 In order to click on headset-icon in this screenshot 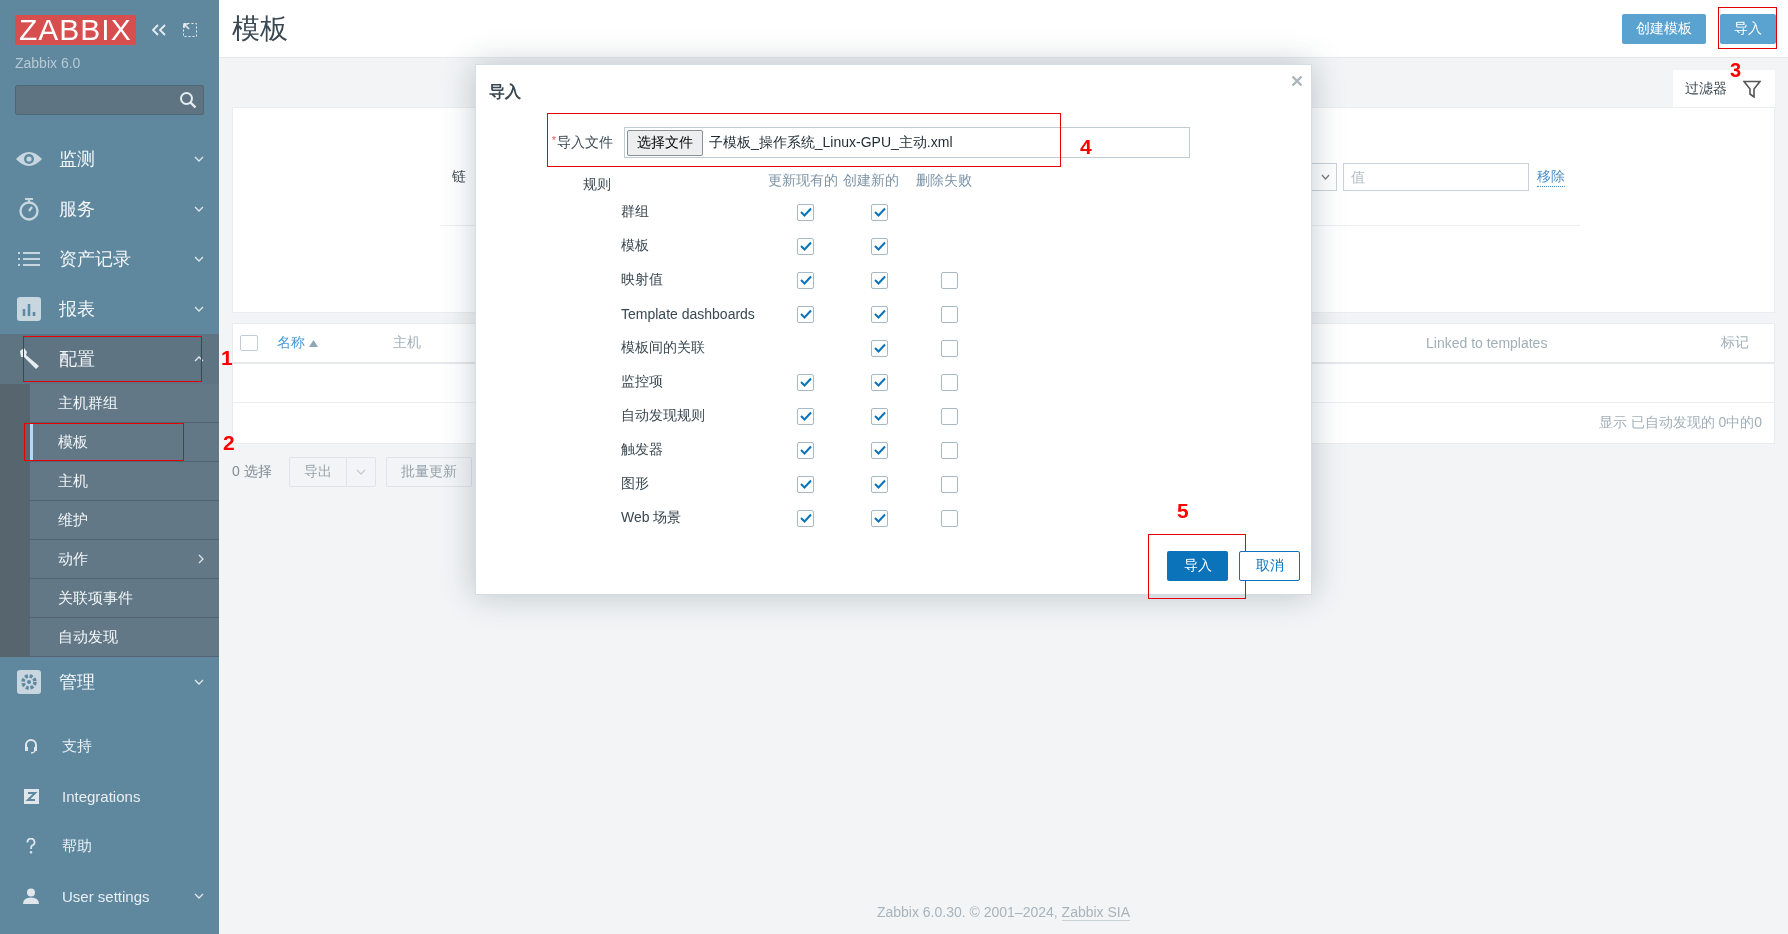, I will do `click(31, 746)`.